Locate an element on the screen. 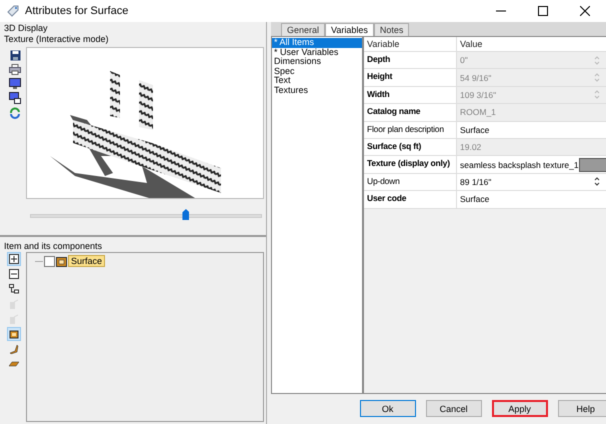  chair-icon is located at coordinates (14, 349).